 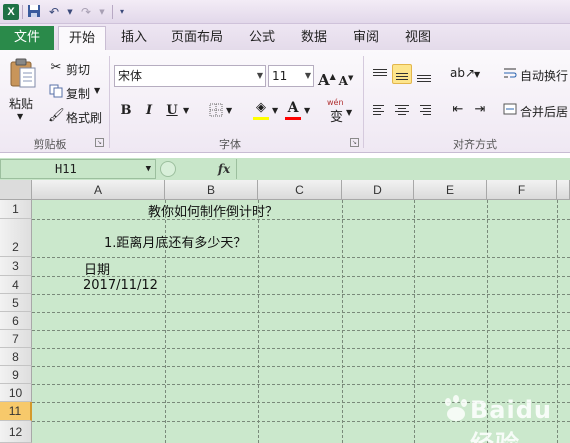 What do you see at coordinates (402, 74) in the screenshot?
I see `align-middle-button` at bounding box center [402, 74].